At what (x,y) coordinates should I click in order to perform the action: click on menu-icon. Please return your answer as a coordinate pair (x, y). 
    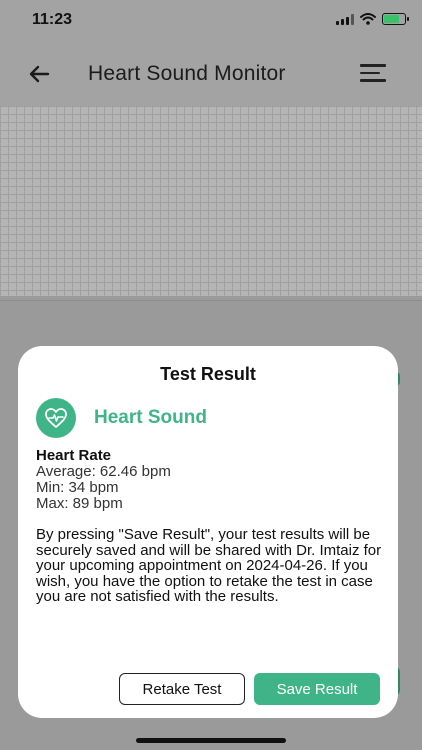
    Looking at the image, I should click on (373, 75).